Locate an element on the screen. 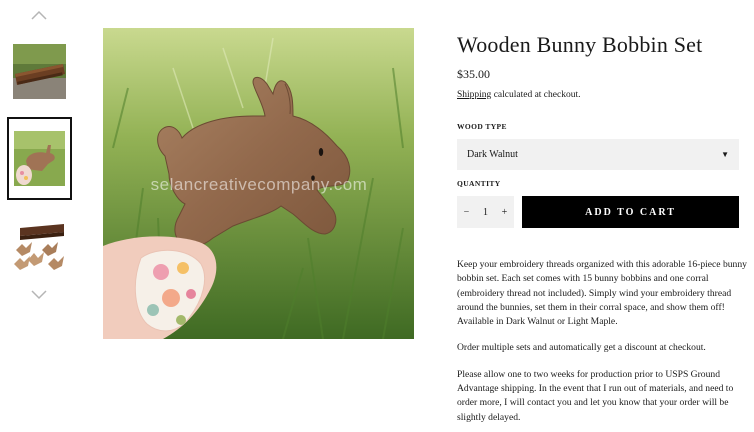  chevron-up-icon is located at coordinates (39, 16).